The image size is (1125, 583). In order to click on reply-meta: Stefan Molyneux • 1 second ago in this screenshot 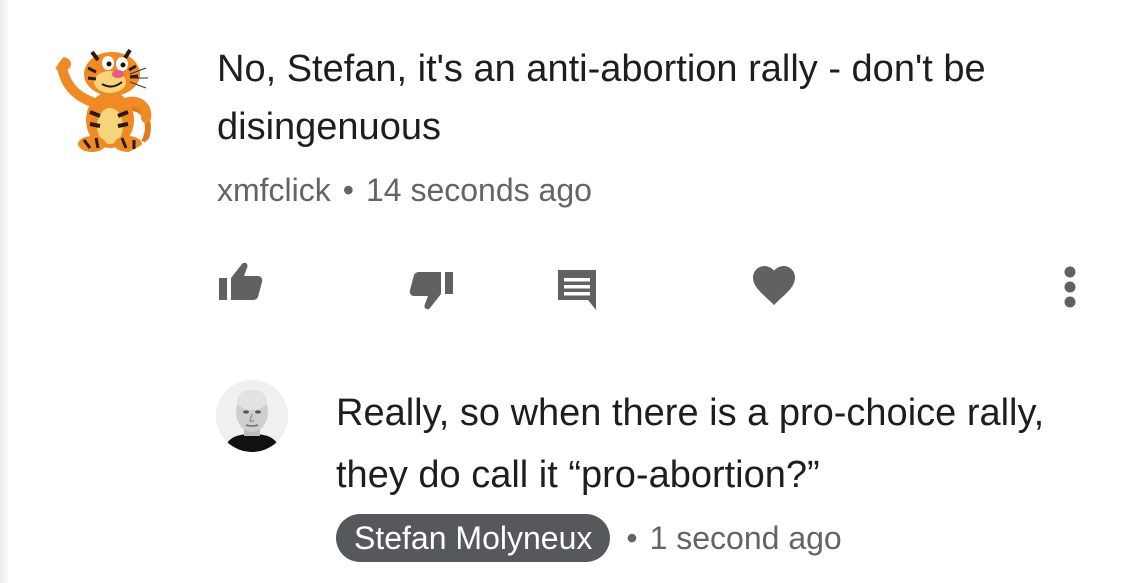, I will do `click(589, 538)`.